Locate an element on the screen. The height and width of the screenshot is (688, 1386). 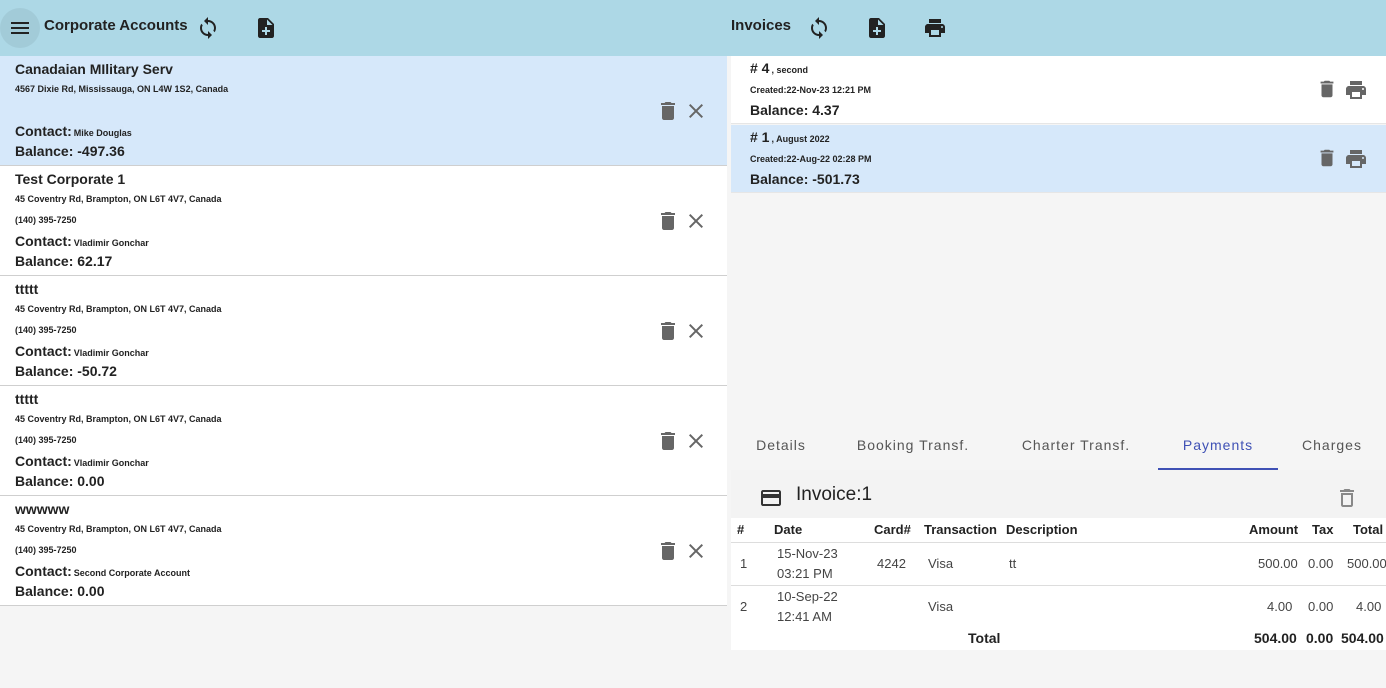
refresh-accounts-button is located at coordinates (208, 28).